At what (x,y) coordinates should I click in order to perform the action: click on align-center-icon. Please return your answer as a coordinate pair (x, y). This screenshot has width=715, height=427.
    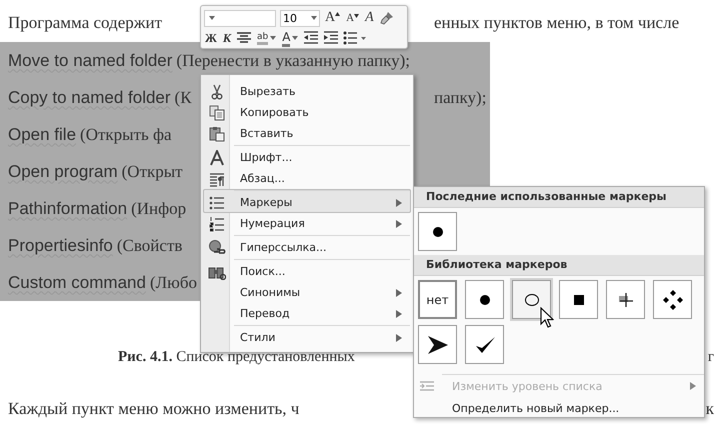
    Looking at the image, I should click on (244, 38).